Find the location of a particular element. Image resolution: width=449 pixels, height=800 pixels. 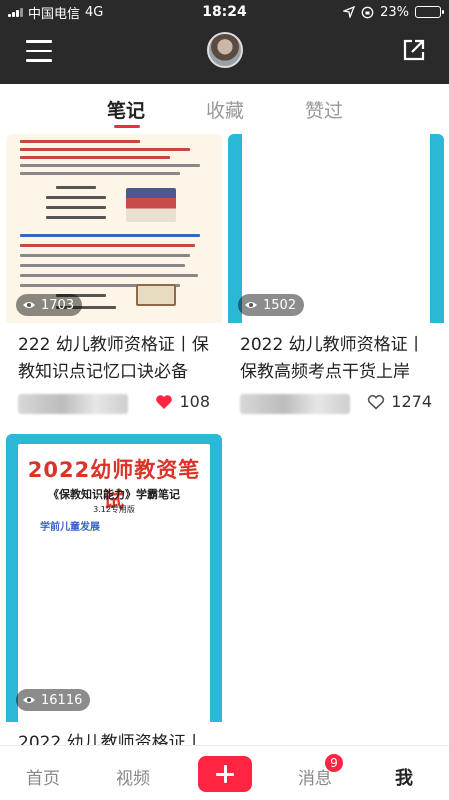

view-count-value: 1502 is located at coordinates (280, 305).